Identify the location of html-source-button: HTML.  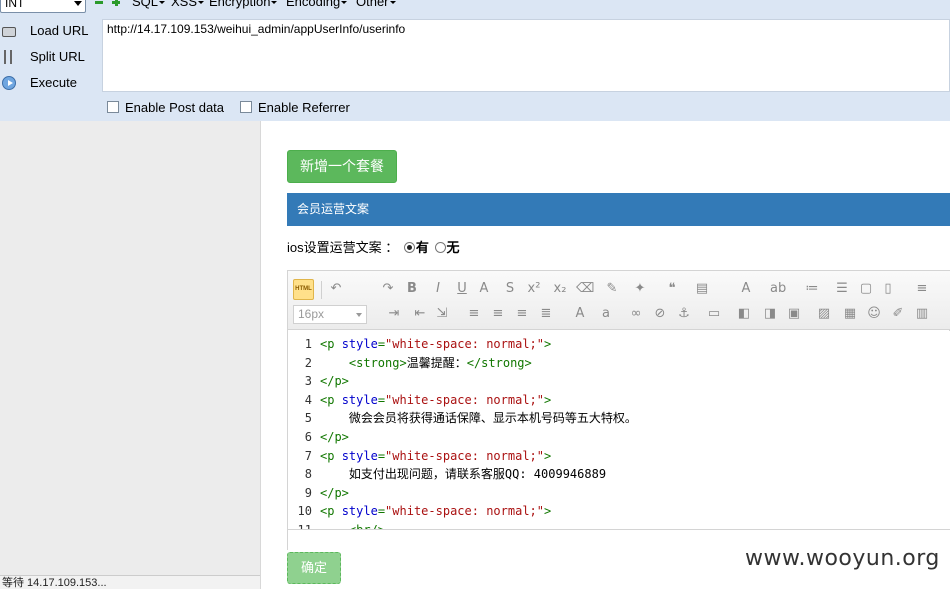
(303, 289).